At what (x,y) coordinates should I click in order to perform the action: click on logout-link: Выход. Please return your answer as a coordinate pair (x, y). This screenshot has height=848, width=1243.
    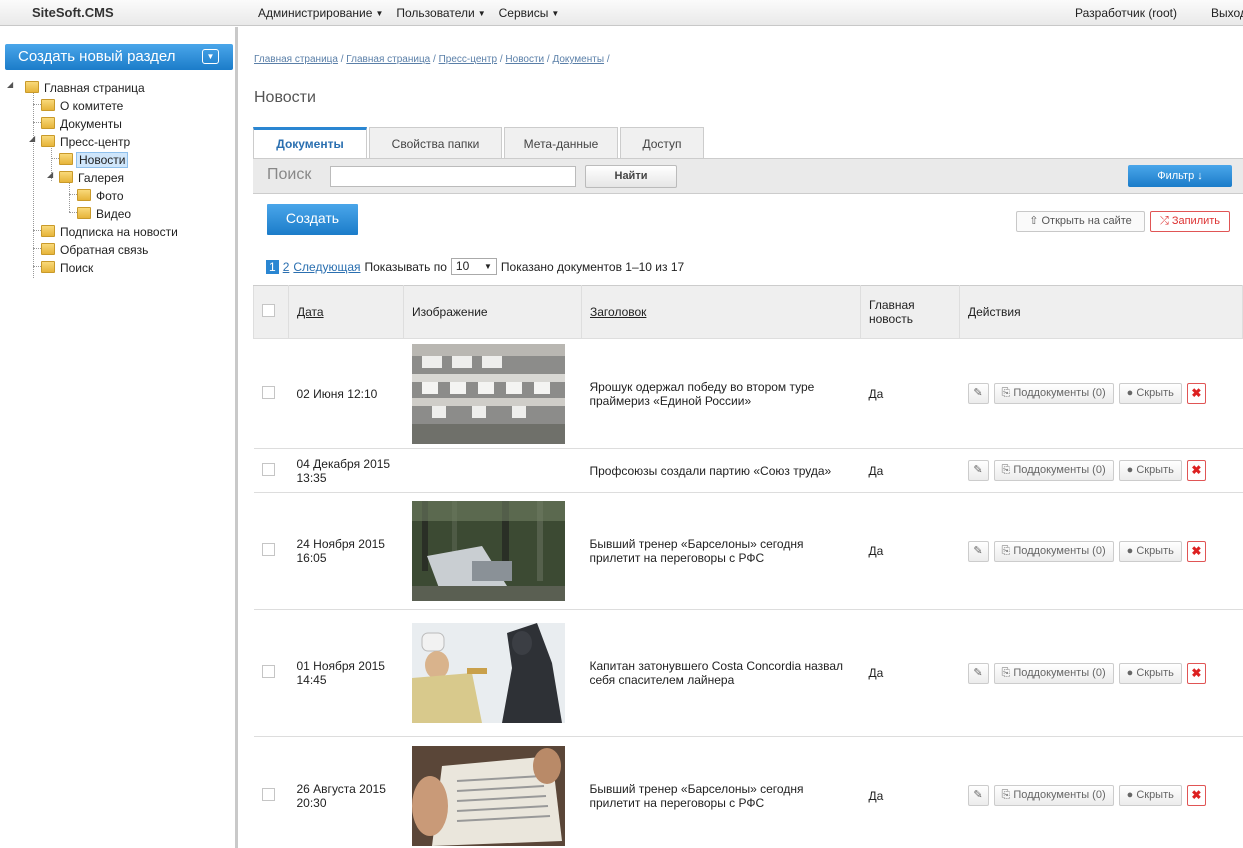
    Looking at the image, I should click on (1227, 13).